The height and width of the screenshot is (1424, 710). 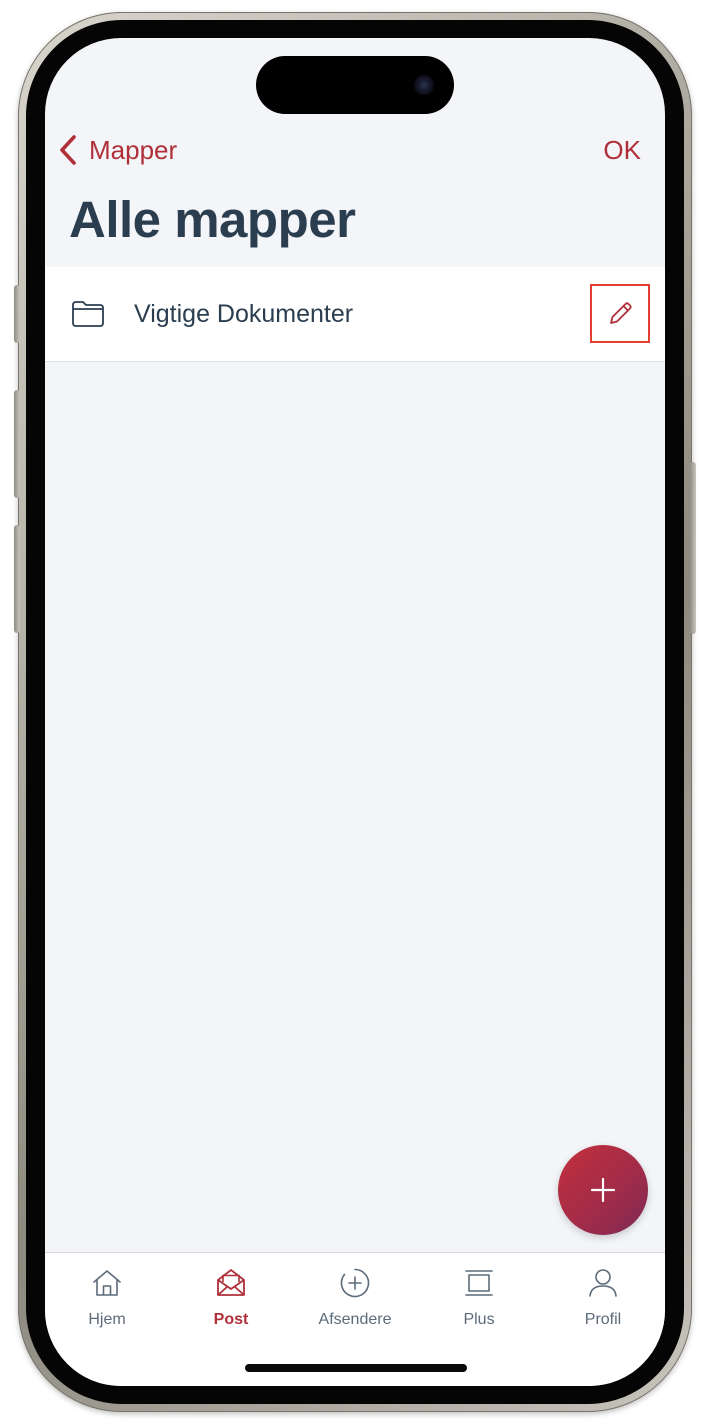 What do you see at coordinates (88, 314) in the screenshot?
I see `folder-icon` at bounding box center [88, 314].